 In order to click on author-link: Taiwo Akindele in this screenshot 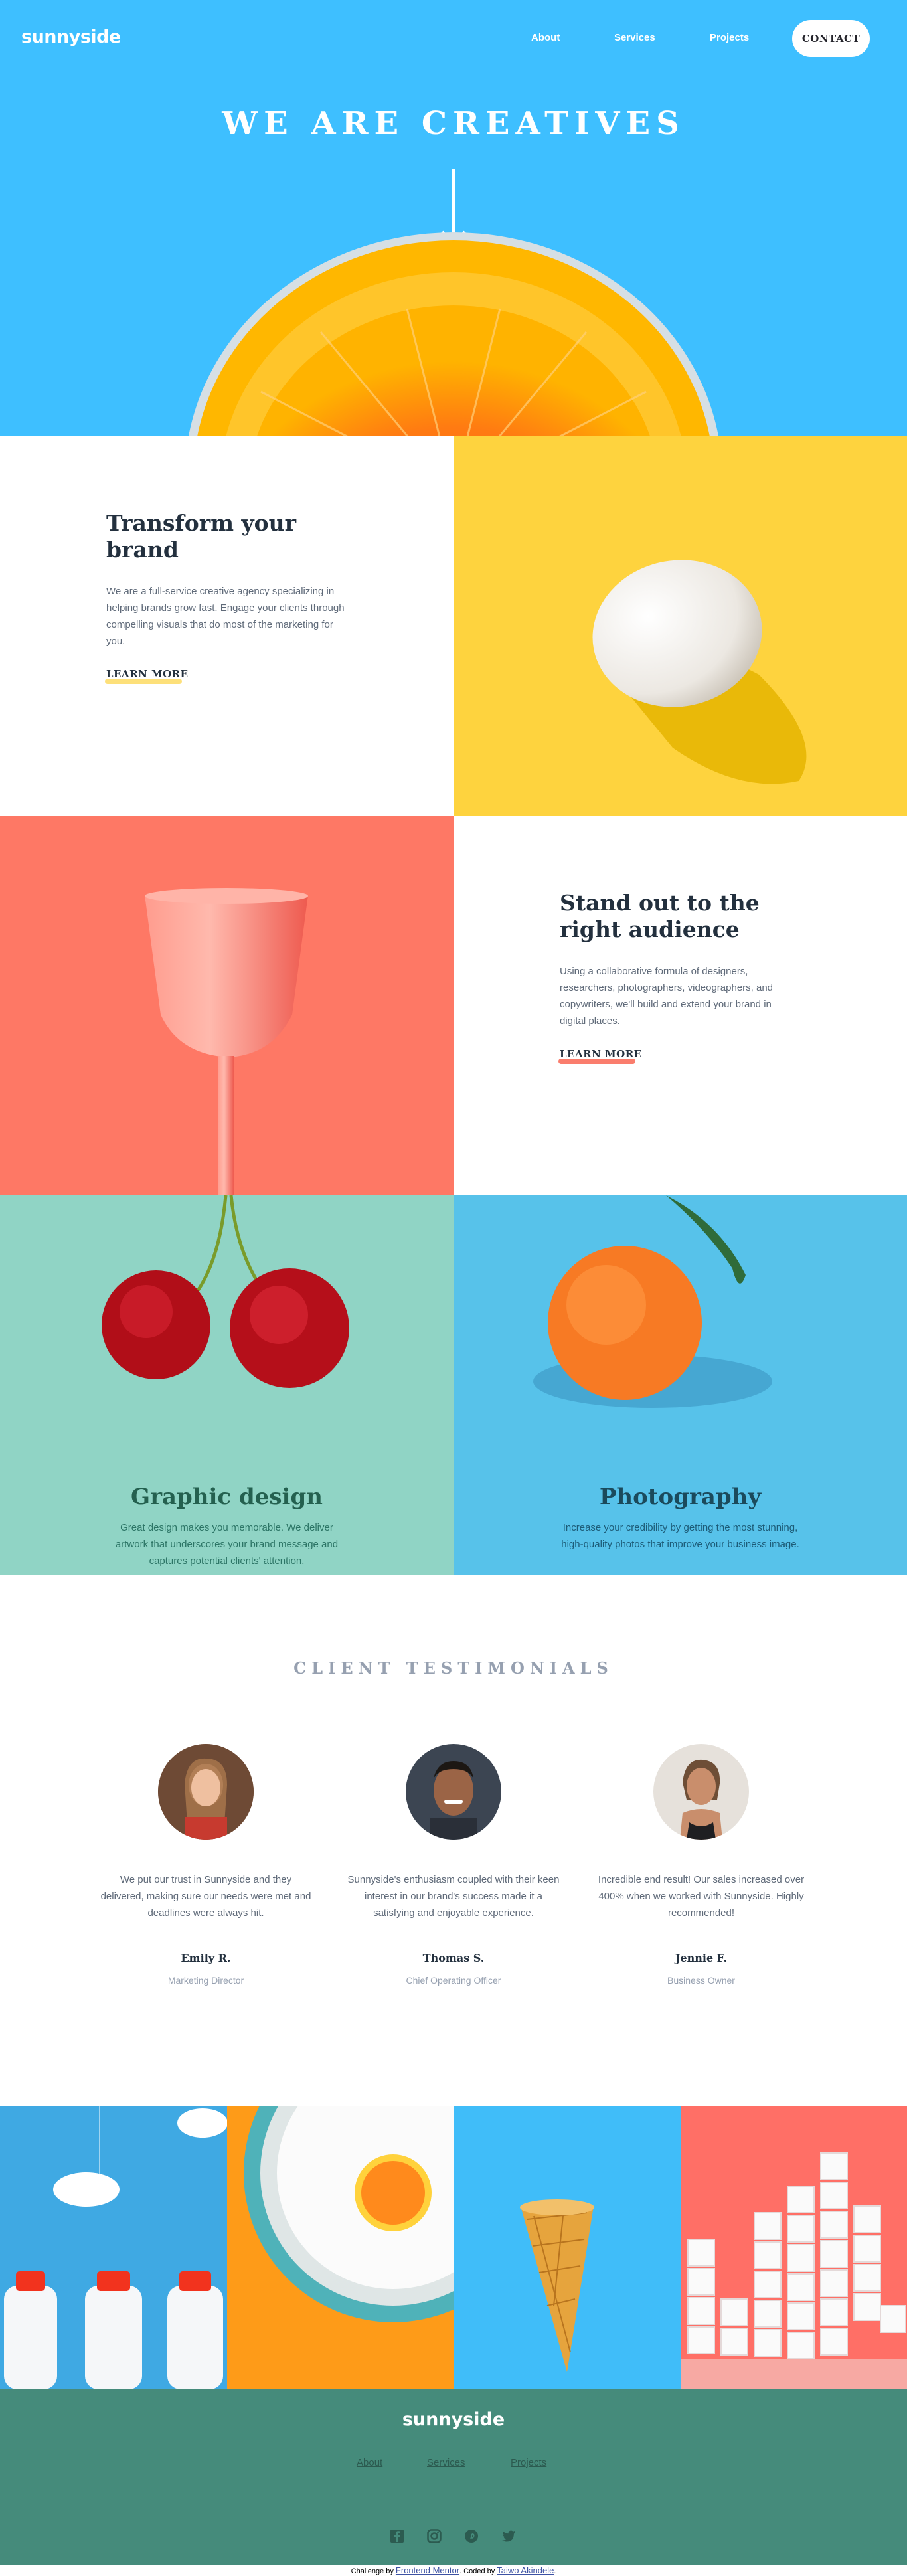, I will do `click(525, 2570)`.